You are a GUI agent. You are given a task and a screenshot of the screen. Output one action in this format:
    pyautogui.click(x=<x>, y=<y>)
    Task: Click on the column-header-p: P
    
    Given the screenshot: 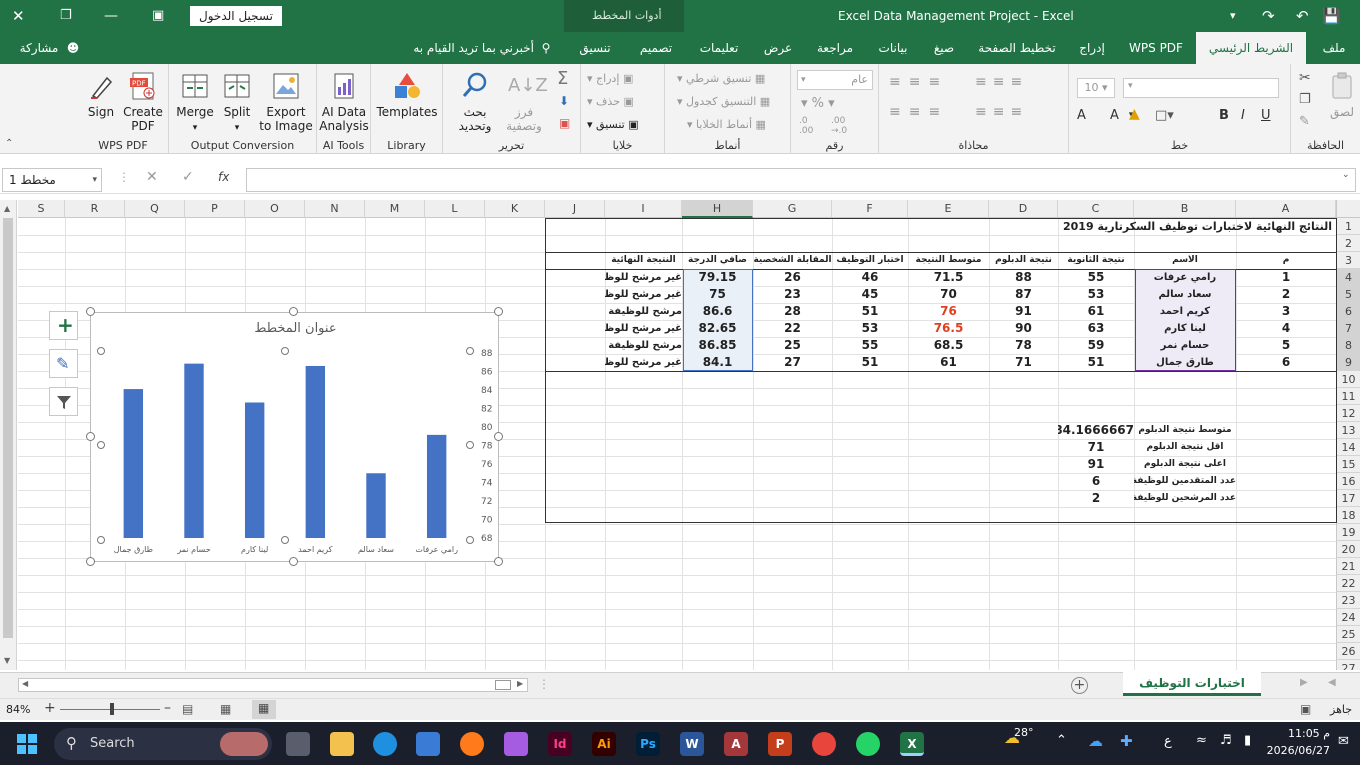 What is the action you would take?
    pyautogui.click(x=215, y=209)
    